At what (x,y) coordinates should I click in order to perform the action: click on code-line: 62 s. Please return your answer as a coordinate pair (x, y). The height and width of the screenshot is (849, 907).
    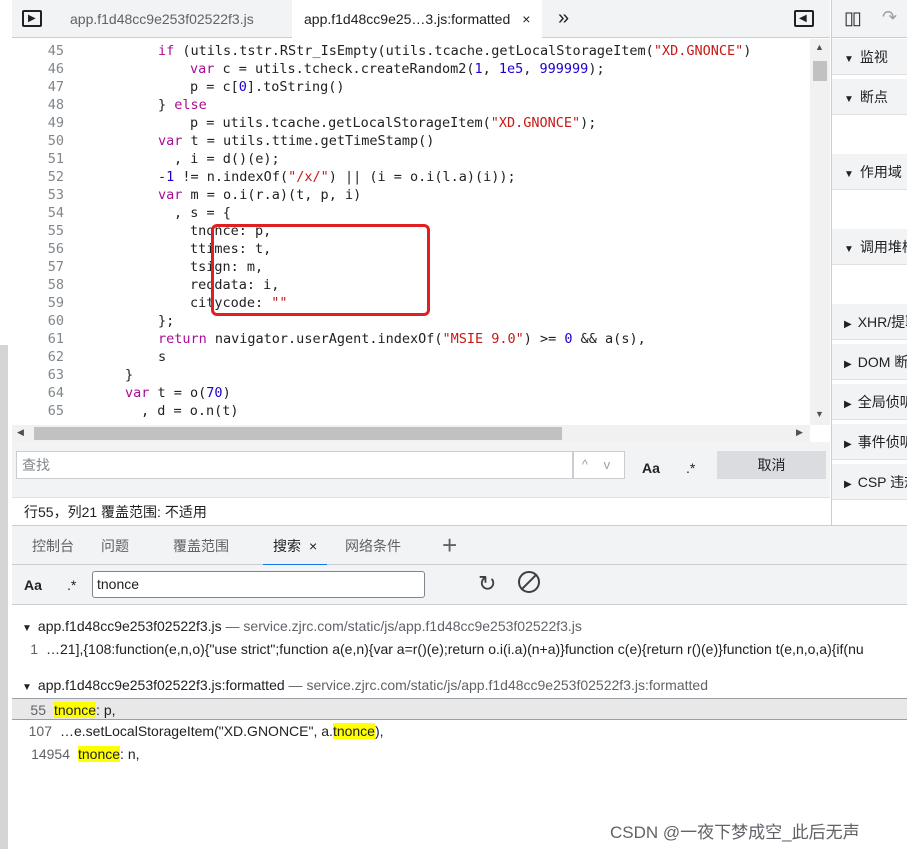
    Looking at the image, I should click on (411, 357).